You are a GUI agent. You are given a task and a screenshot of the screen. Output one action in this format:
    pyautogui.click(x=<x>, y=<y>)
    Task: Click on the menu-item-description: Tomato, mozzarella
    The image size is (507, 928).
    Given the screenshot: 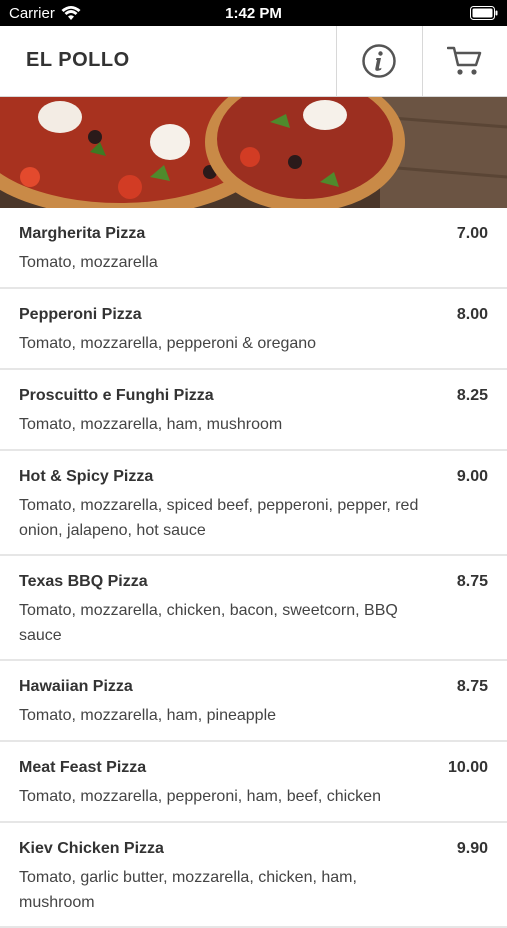 What is the action you would take?
    pyautogui.click(x=88, y=262)
    